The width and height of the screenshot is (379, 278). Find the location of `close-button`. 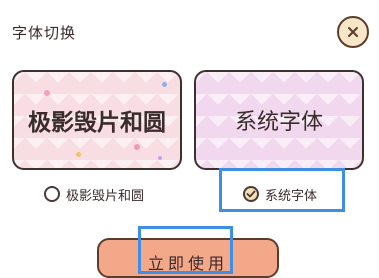

close-button is located at coordinates (353, 32).